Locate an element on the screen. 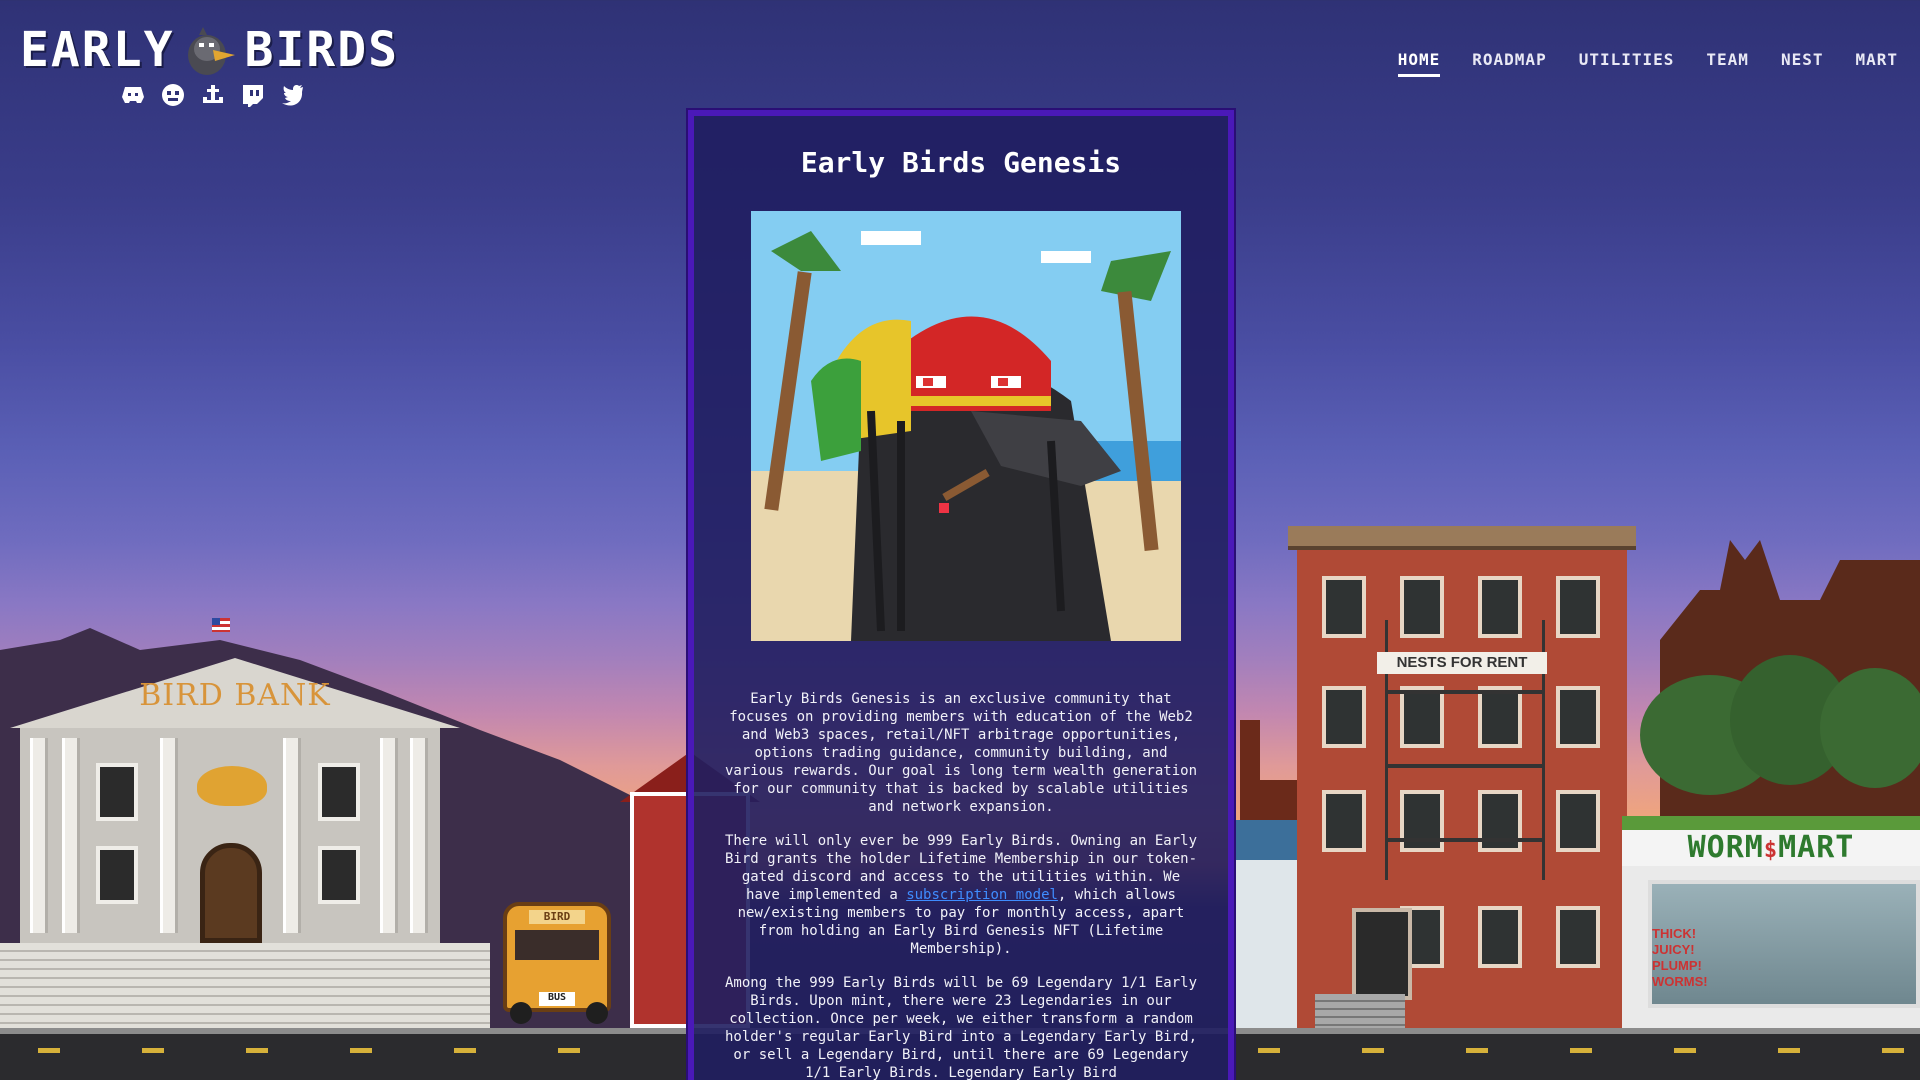  twitch-icon is located at coordinates (252, 94).